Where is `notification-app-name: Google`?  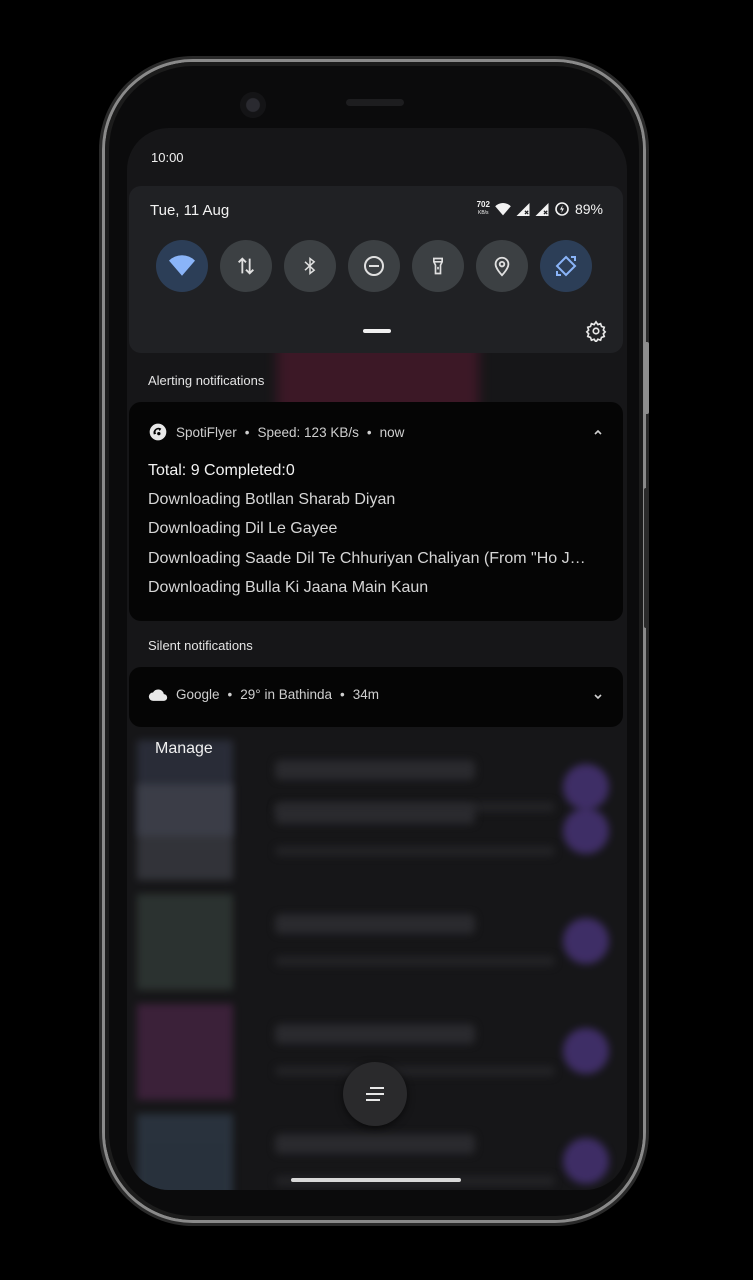 notification-app-name: Google is located at coordinates (198, 694).